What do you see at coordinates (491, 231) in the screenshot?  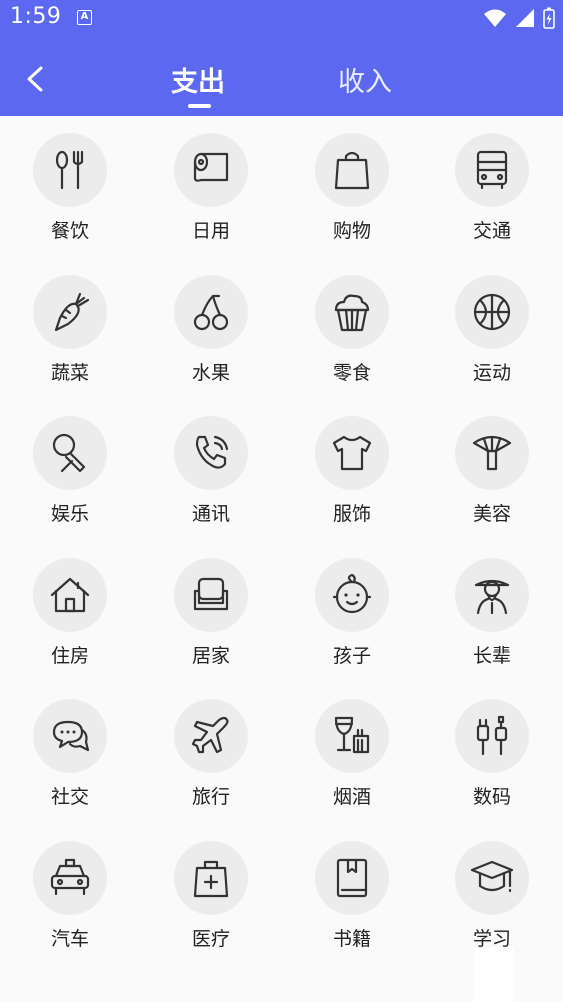 I see `category-label: 交通` at bounding box center [491, 231].